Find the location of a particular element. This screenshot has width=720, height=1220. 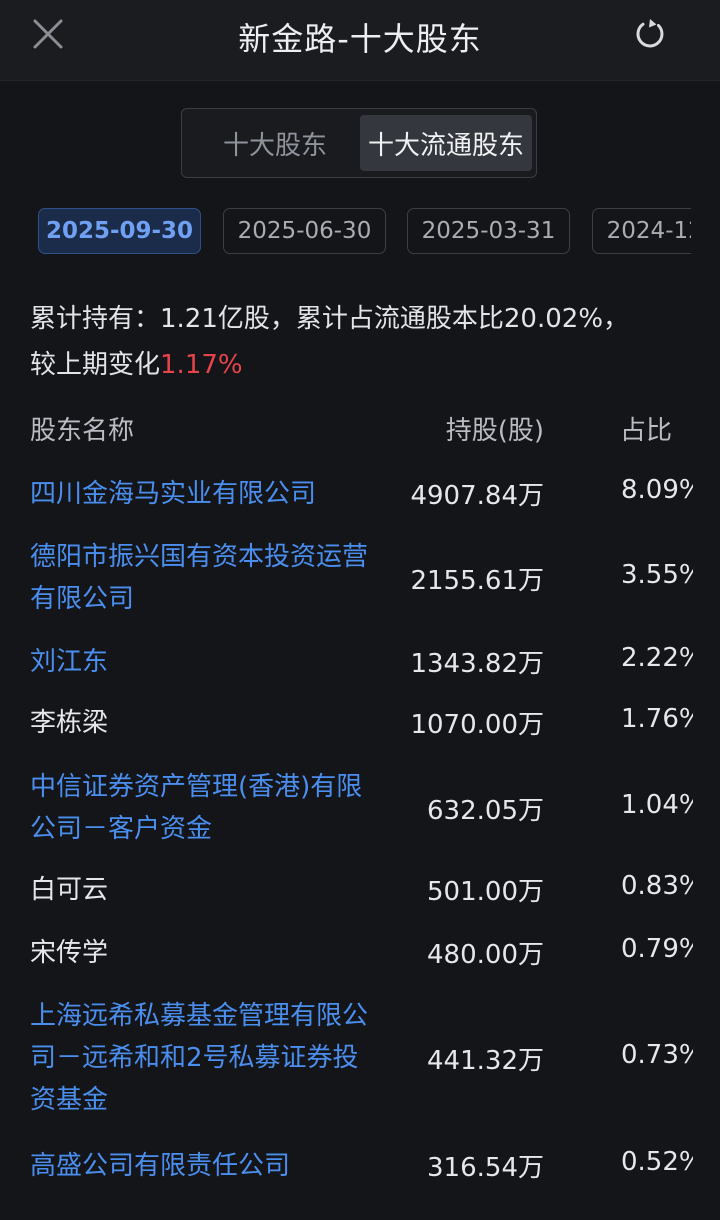

refresh-button is located at coordinates (650, 34).